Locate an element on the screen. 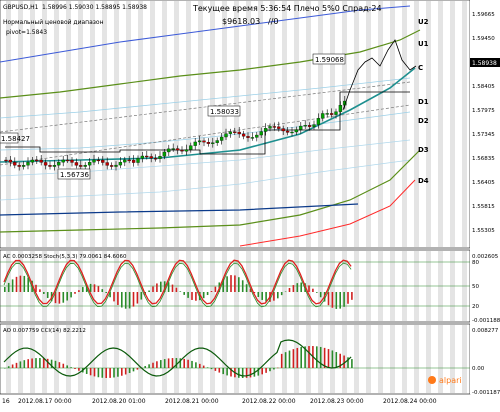 Image resolution: width=500 pixels, height=412 pixels. sub2-tick-label: 0.00 is located at coordinates (478, 369).